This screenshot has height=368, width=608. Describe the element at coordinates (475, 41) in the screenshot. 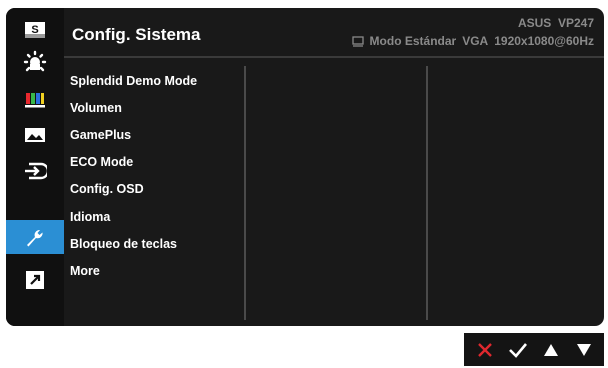

I see `status-input: VGA` at that location.